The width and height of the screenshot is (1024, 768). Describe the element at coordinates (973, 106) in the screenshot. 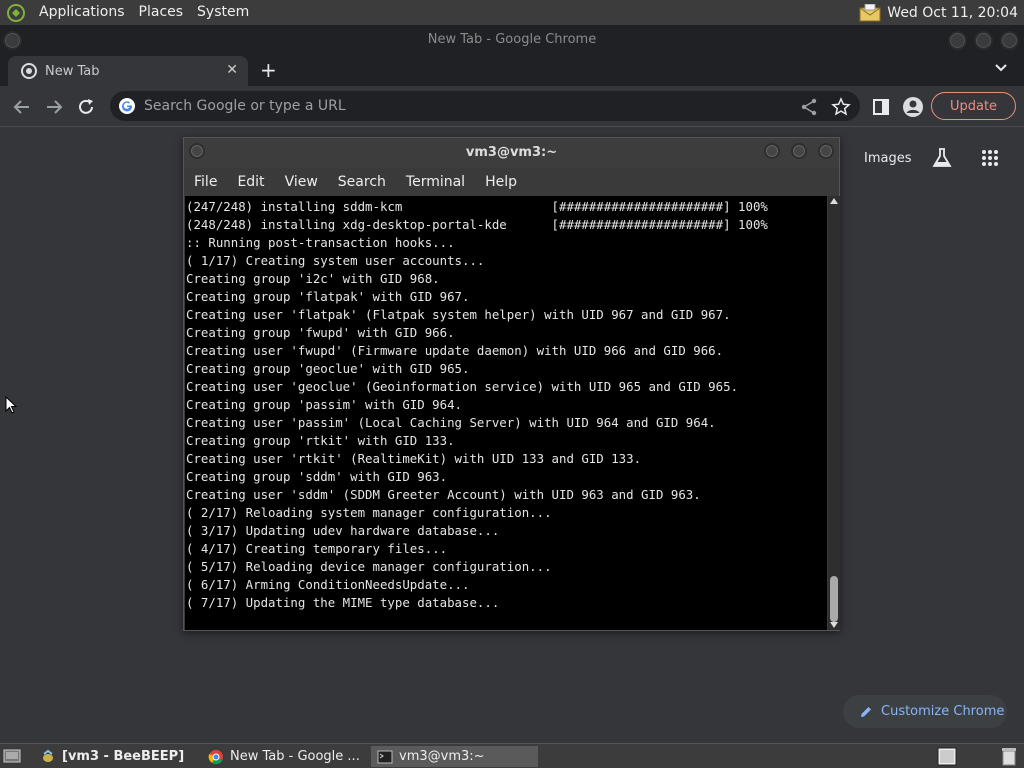

I see `update-button: Update` at that location.